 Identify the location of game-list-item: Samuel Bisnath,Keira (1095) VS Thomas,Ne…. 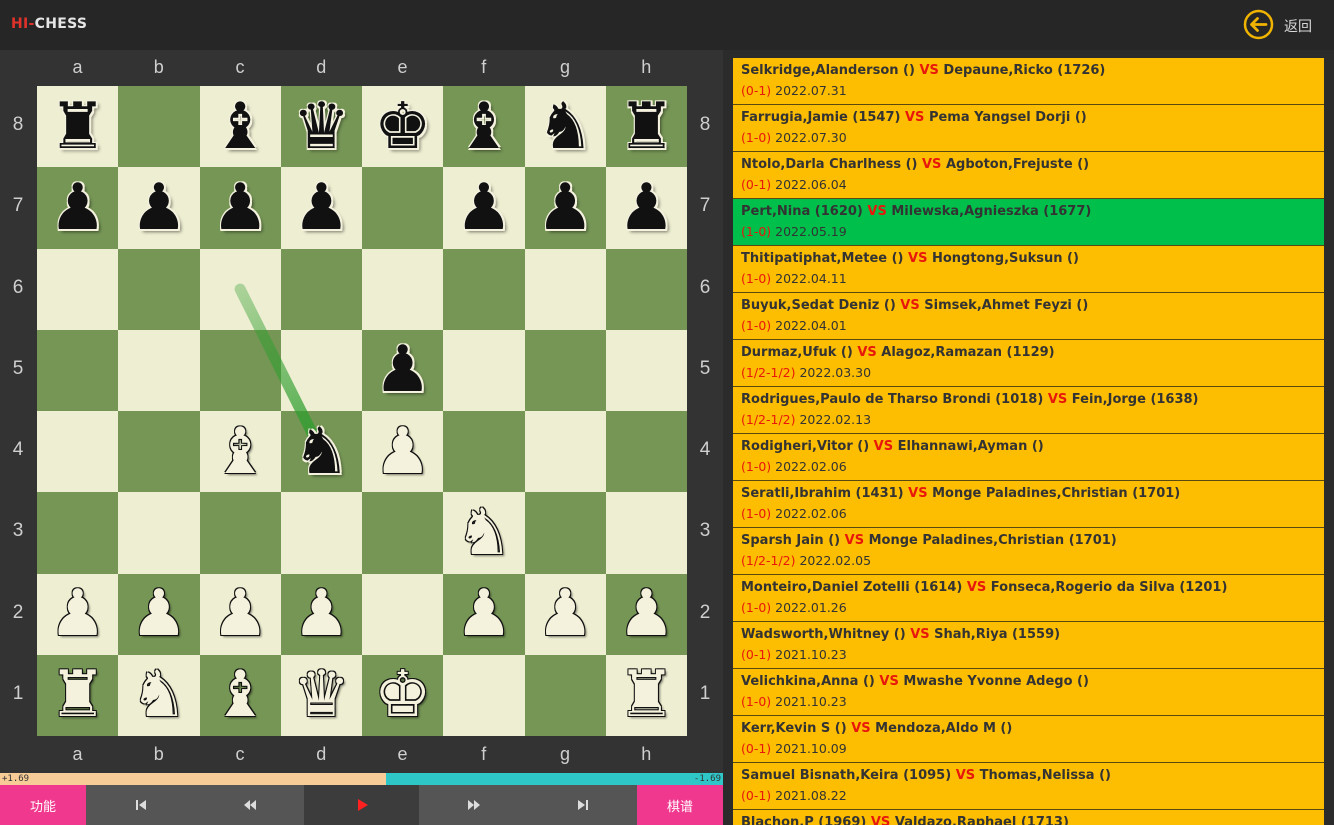
(1028, 786).